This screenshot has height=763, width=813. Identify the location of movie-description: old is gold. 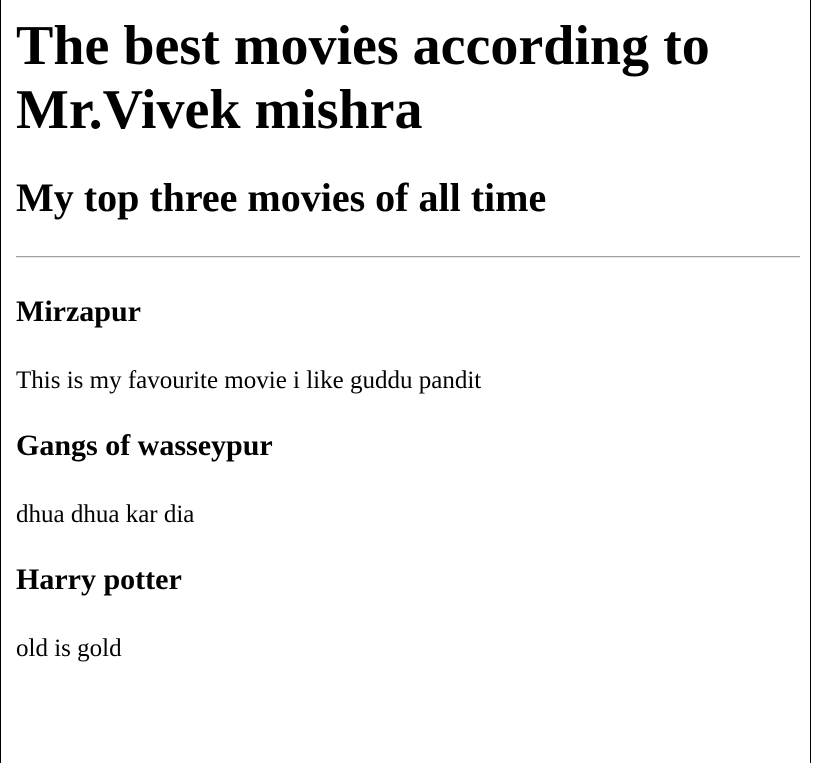
(69, 648).